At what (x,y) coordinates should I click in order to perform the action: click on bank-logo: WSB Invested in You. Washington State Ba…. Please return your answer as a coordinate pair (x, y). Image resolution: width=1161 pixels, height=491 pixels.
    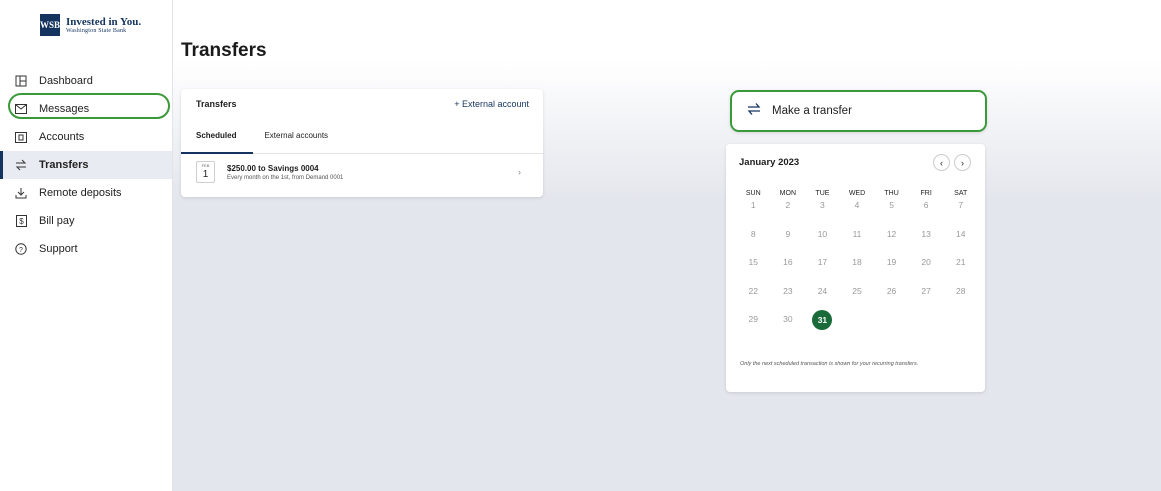
    Looking at the image, I should click on (90, 25).